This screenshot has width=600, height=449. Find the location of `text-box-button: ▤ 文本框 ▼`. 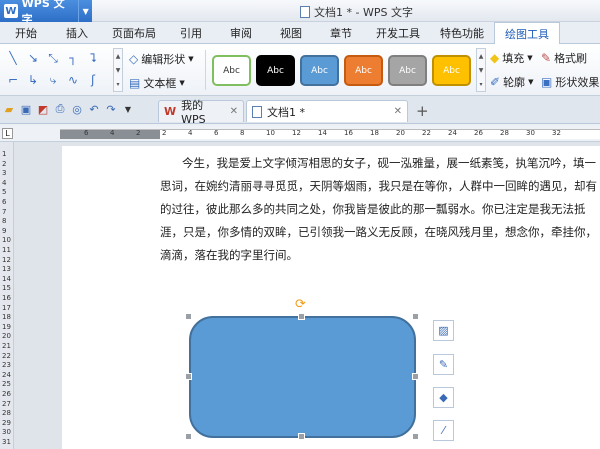

text-box-button: ▤ 文本框 ▼ is located at coordinates (157, 83).